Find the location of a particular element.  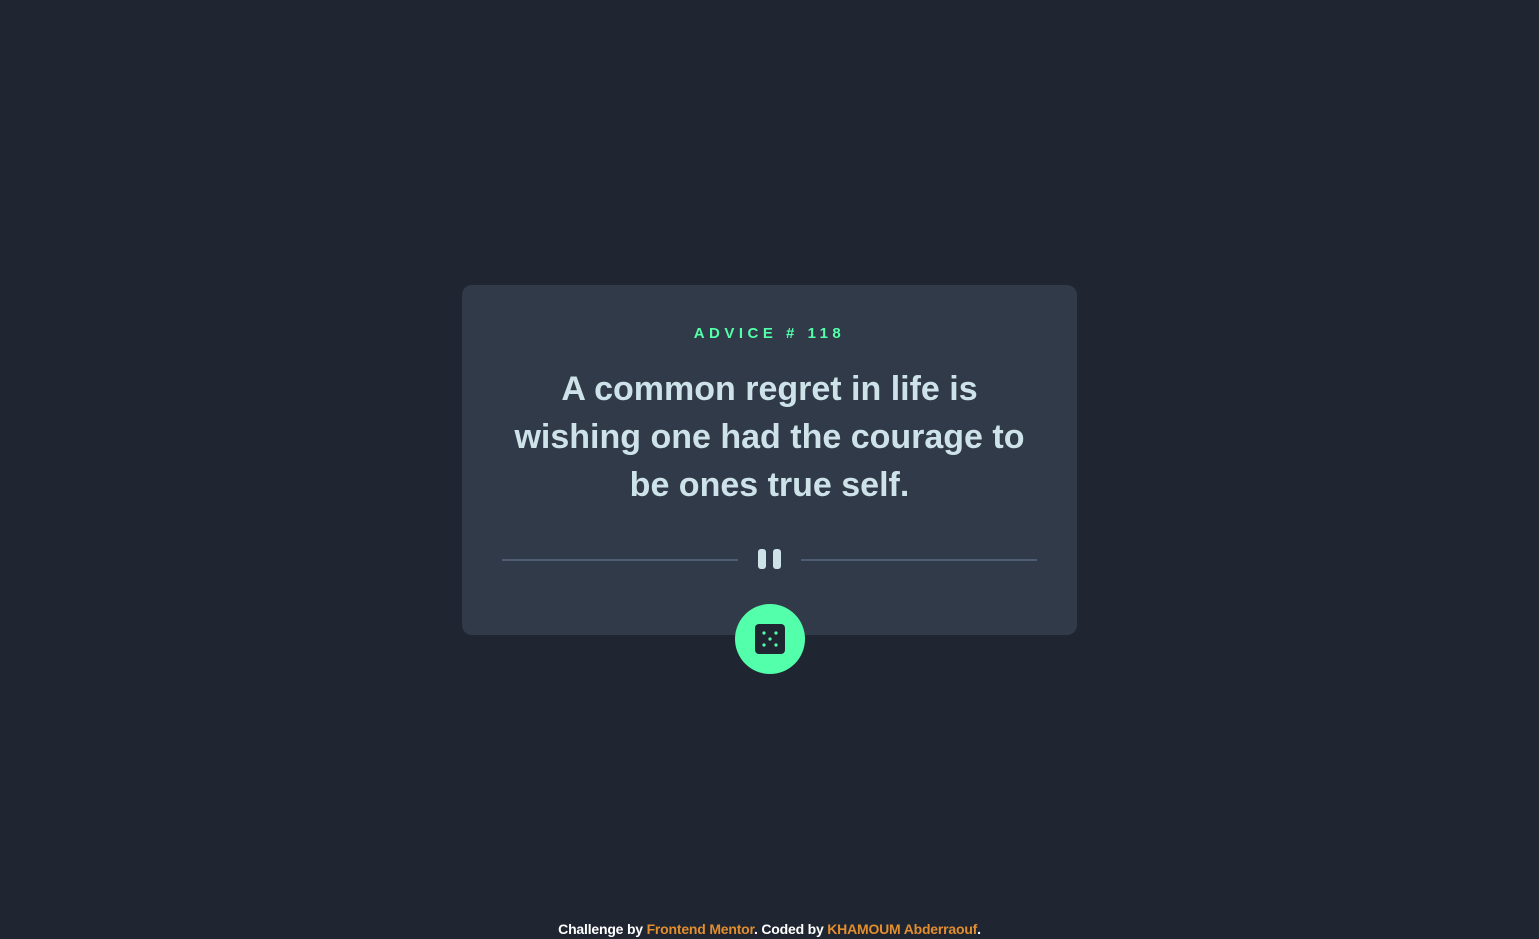

new-advice-button is located at coordinates (770, 639).